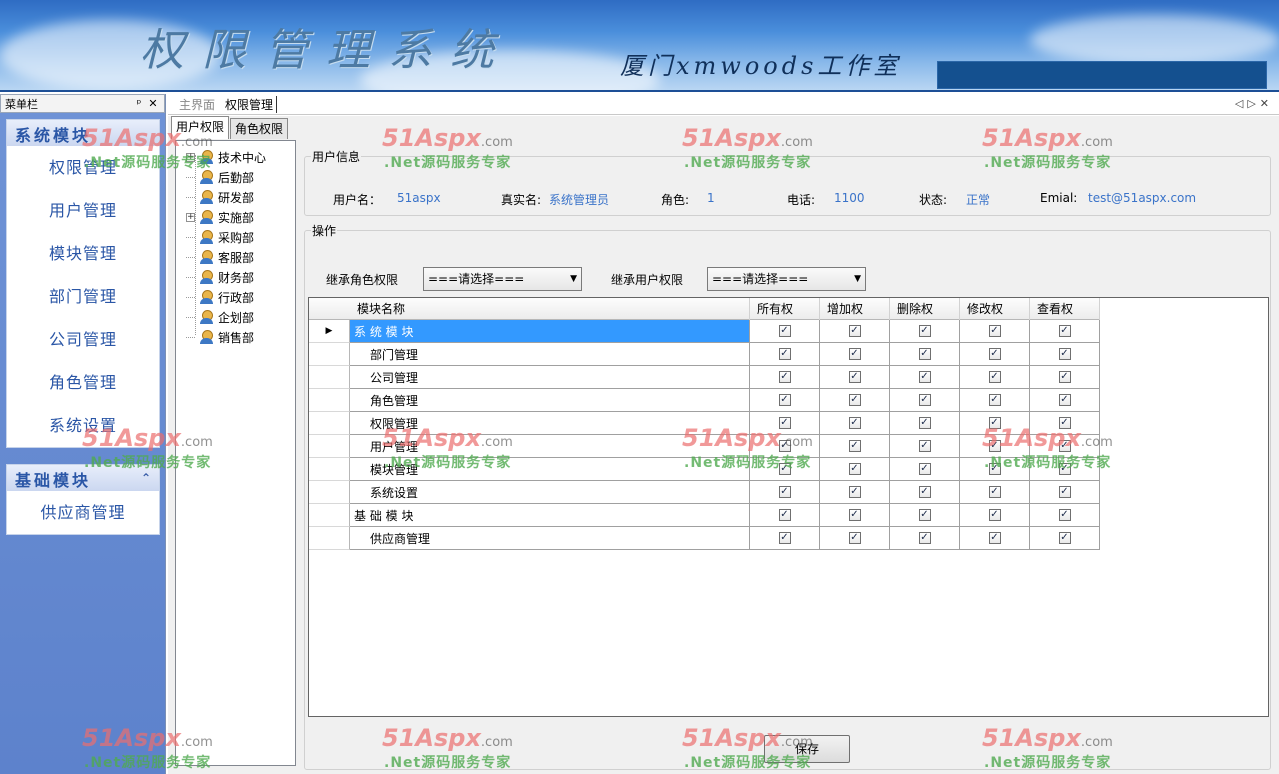 This screenshot has width=1279, height=774. Describe the element at coordinates (550, 492) in the screenshot. I see `module-name-cell: 系统设置` at that location.